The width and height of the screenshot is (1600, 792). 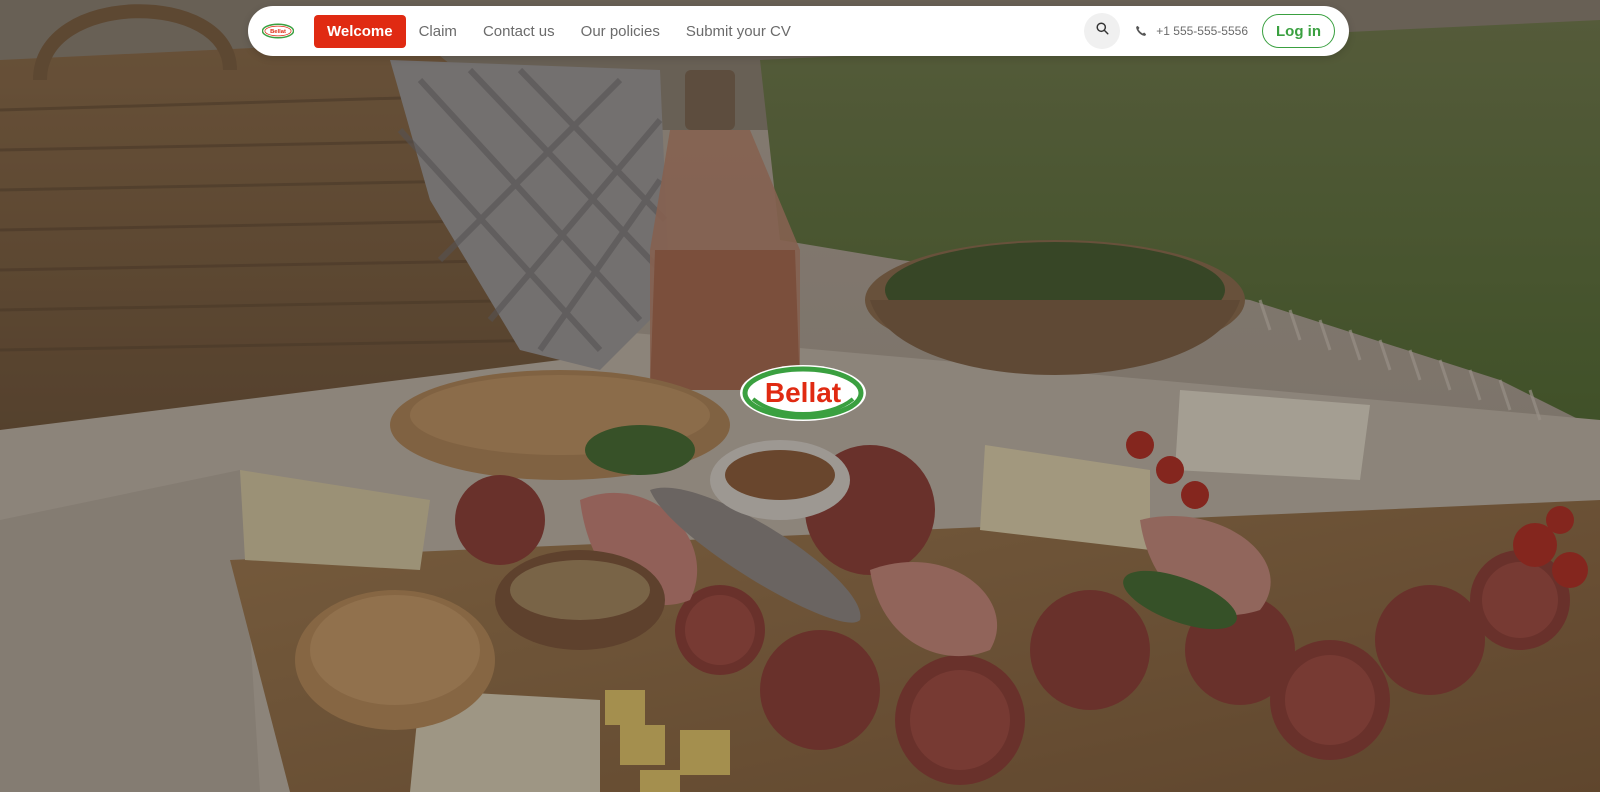 I want to click on search-button, so click(x=1102, y=31).